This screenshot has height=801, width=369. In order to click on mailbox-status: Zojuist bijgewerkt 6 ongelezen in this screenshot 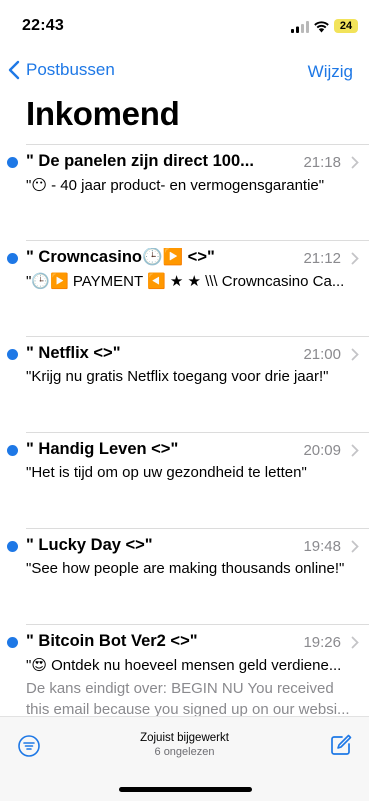, I will do `click(184, 745)`.